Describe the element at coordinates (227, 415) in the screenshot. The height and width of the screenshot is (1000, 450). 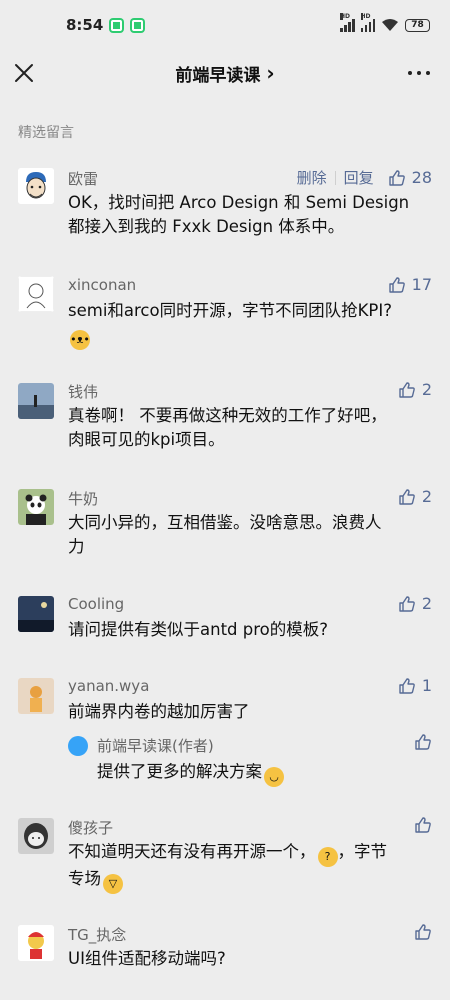
I see `comment-line: 真卷啊！ 不要再做这种无效的工作了好吧，` at that location.